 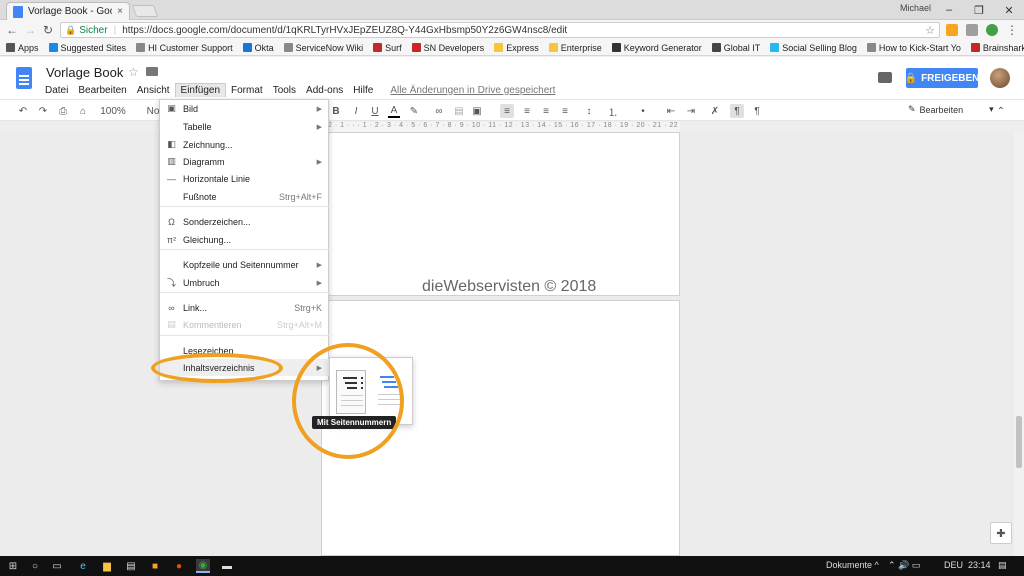 What do you see at coordinates (1001, 111) in the screenshot?
I see `collapse-toolbar-icon: ⌃` at bounding box center [1001, 111].